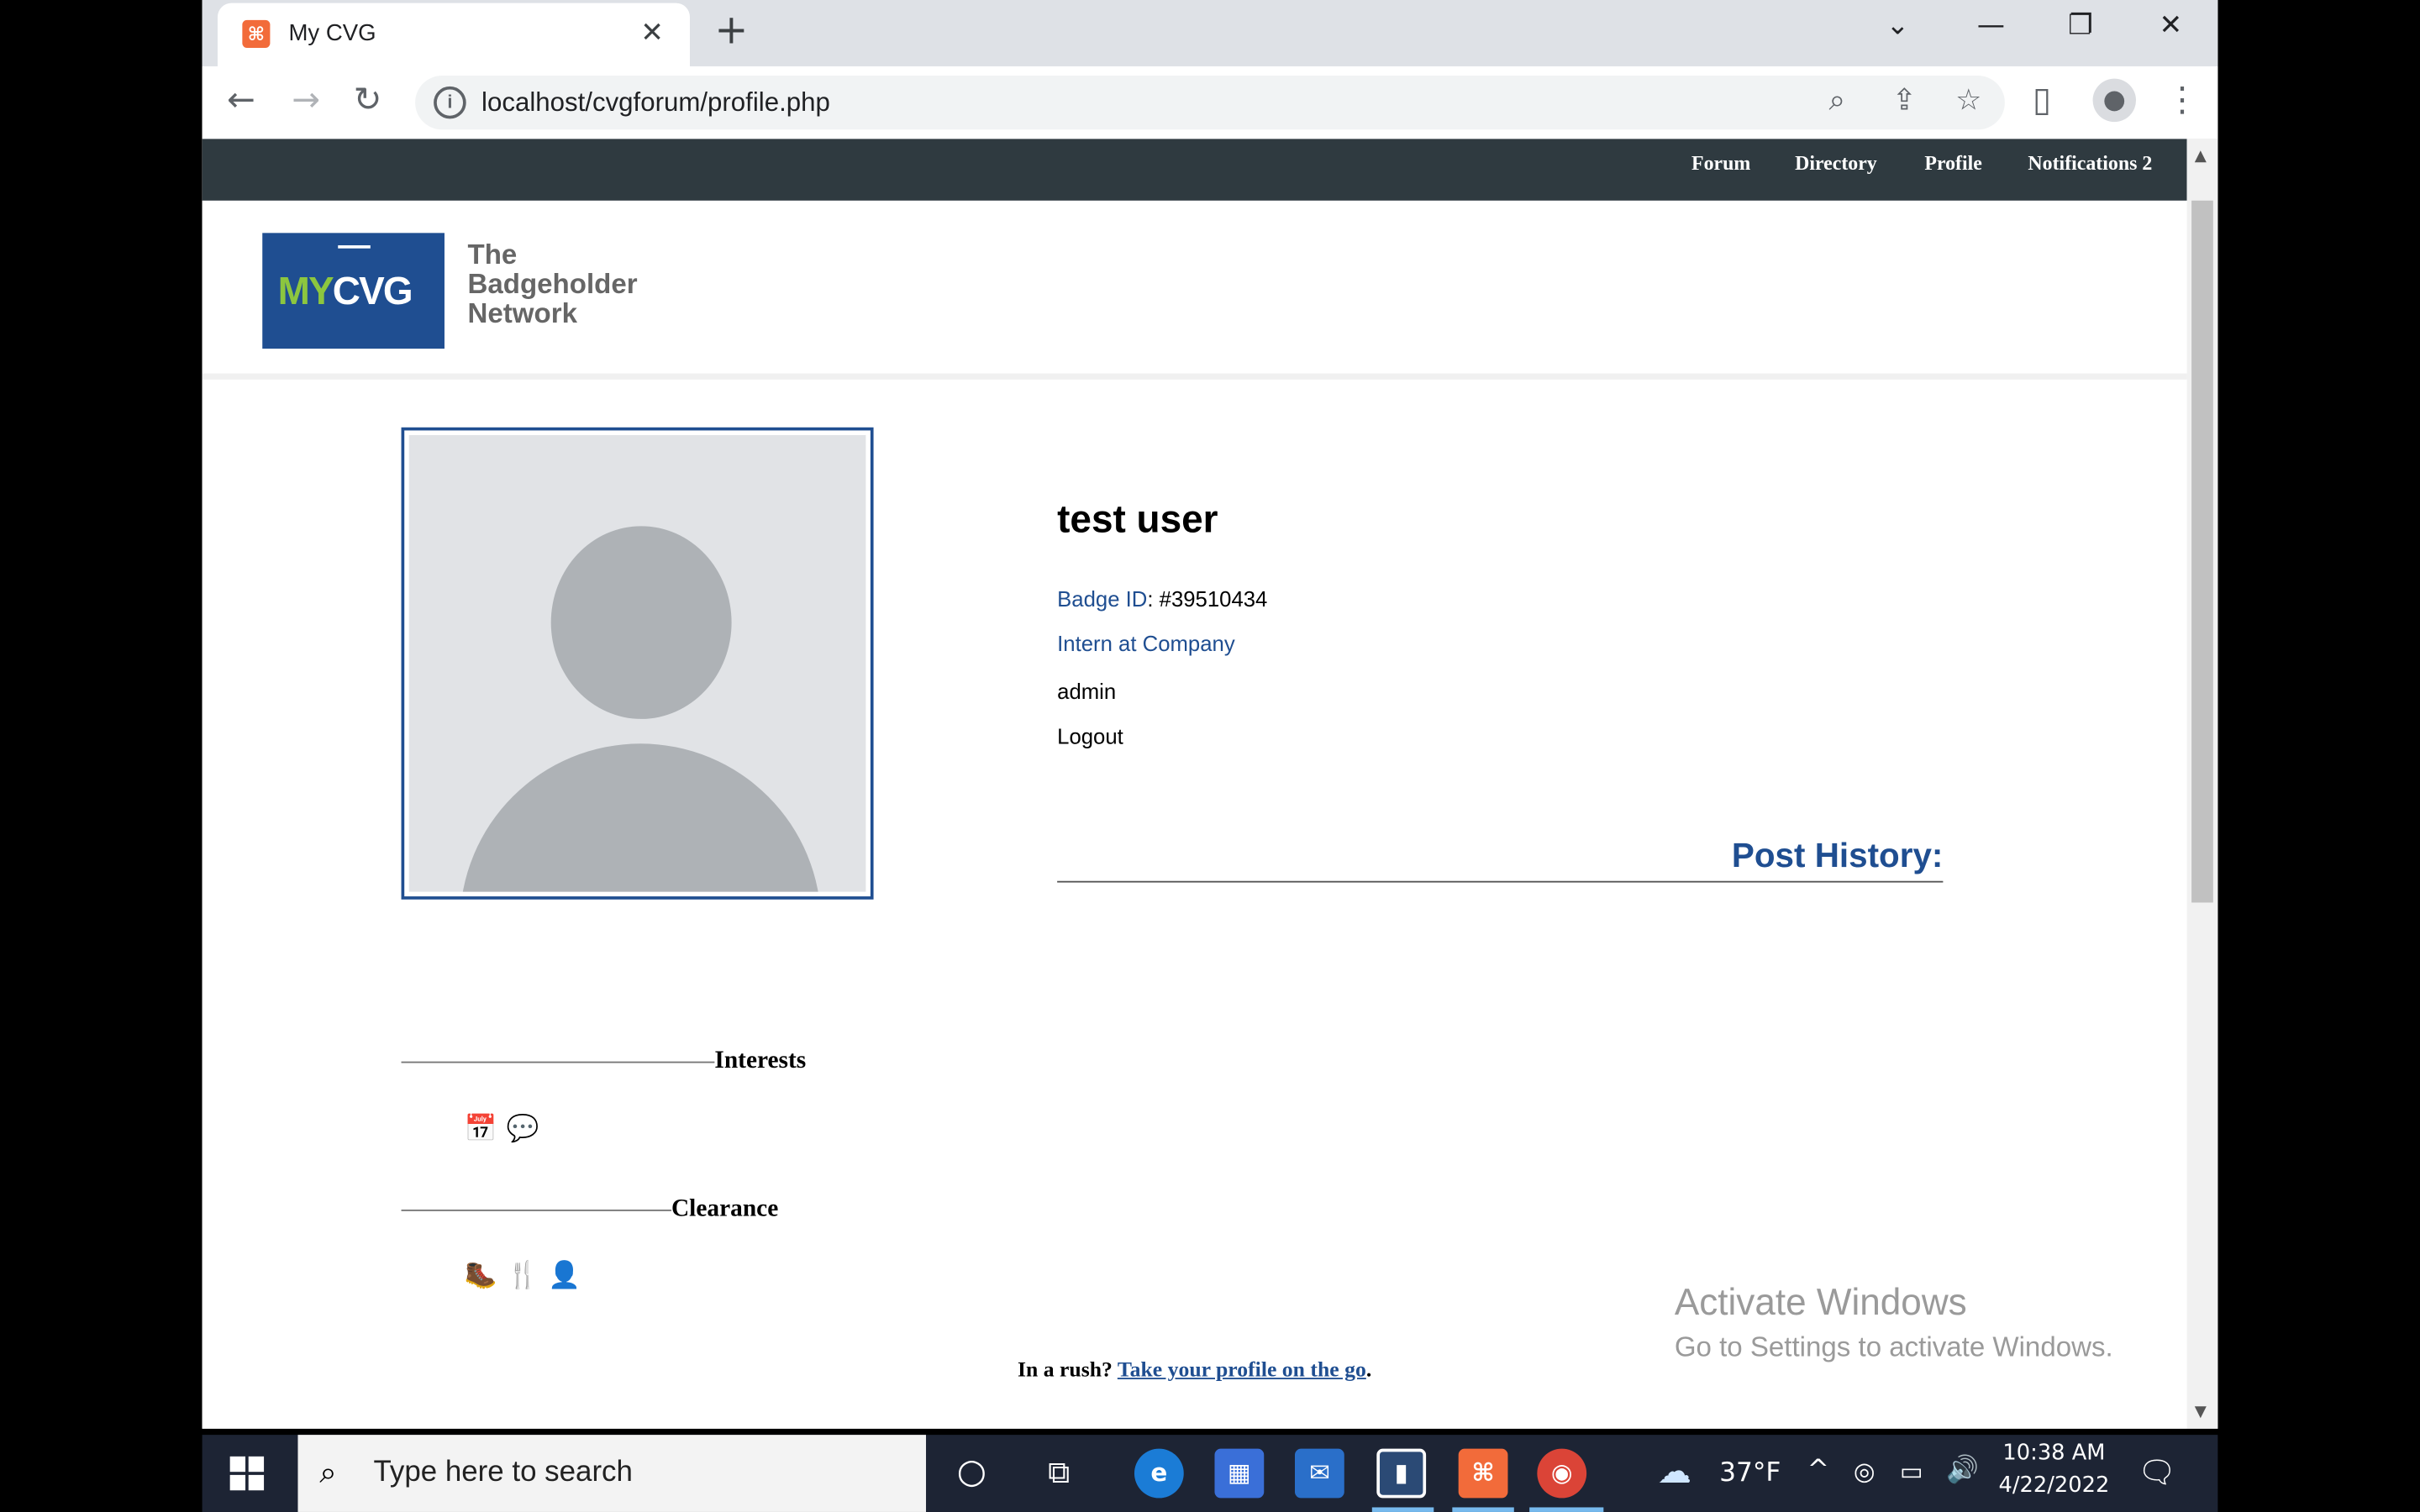 This screenshot has width=2420, height=1512. I want to click on windows-start-icon, so click(247, 1473).